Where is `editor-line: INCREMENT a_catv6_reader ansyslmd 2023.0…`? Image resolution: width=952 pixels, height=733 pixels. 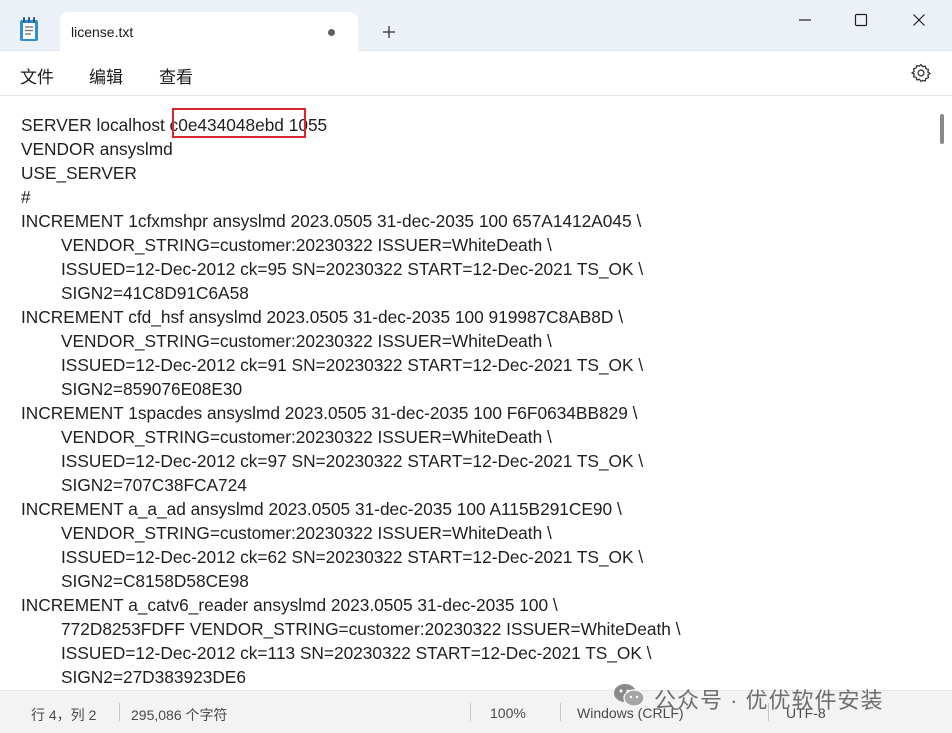
editor-line: INCREMENT a_catv6_reader ansyslmd 2023.0… is located at coordinates (289, 605).